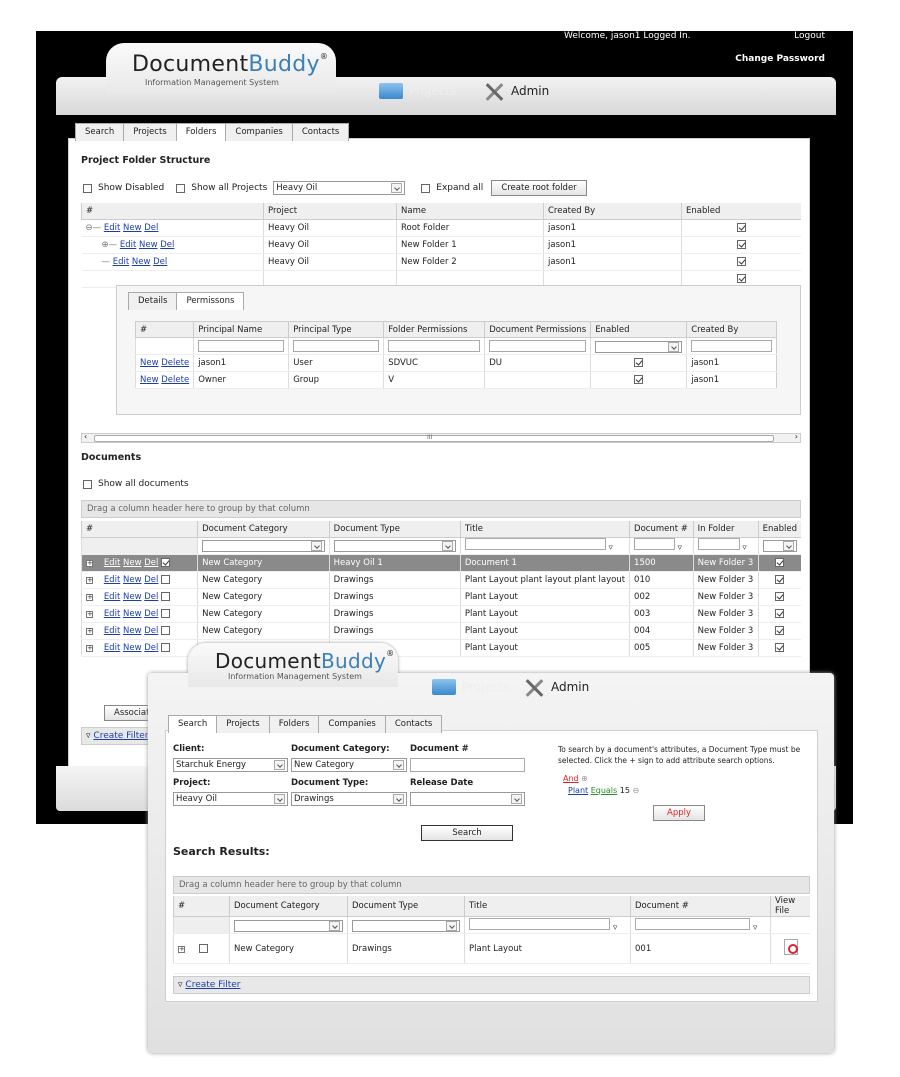 This screenshot has height=1077, width=900. I want to click on nav-projects: Projects, so click(417, 91).